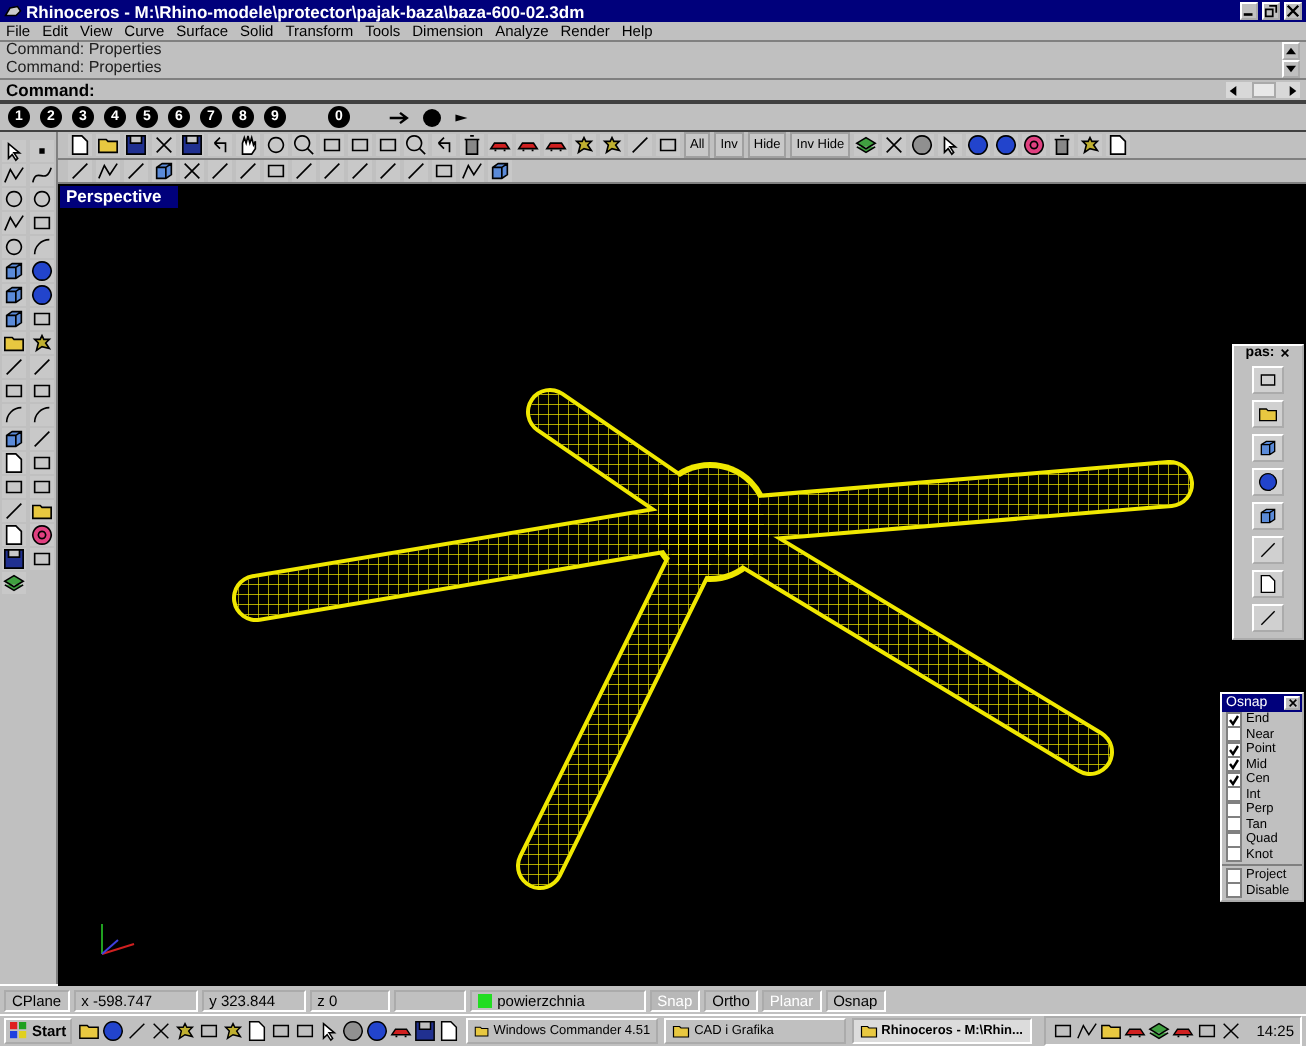 This screenshot has height=1046, width=1306. I want to click on curve-icon, so click(42, 175).